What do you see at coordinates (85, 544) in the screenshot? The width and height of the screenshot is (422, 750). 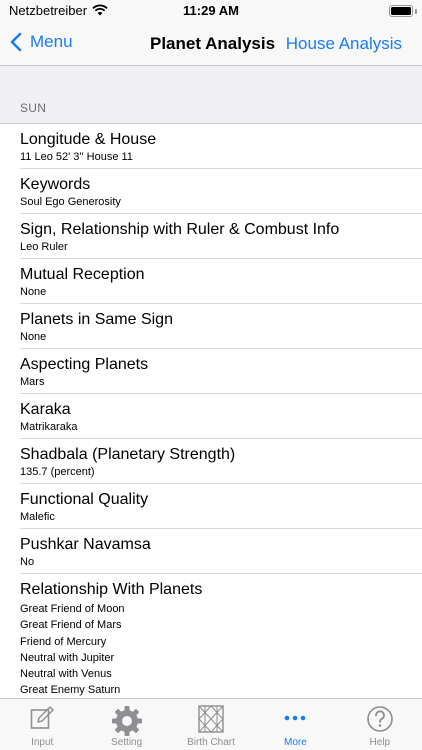 I see `row-title: Pushkar Navamsa` at bounding box center [85, 544].